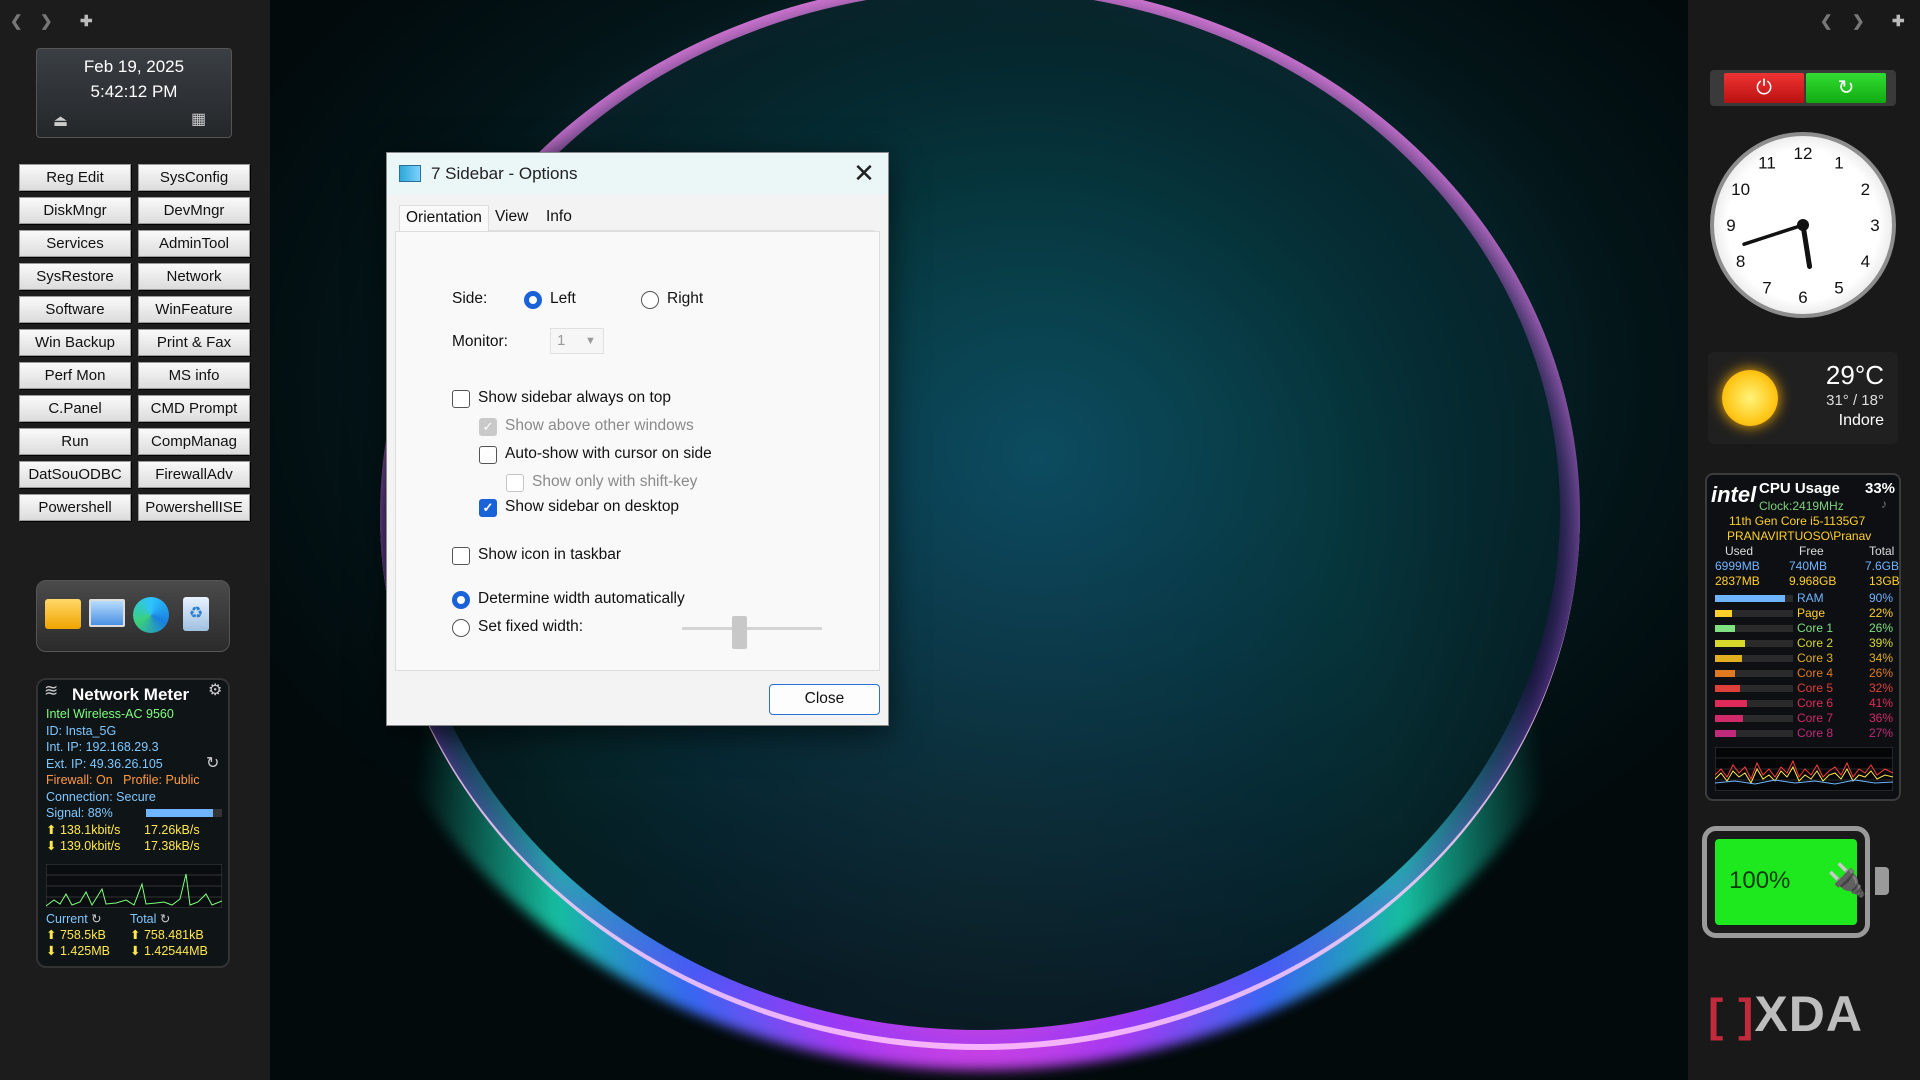 Image resolution: width=1920 pixels, height=1080 pixels. What do you see at coordinates (212, 764) in the screenshot?
I see `refresh-icon: ↻` at bounding box center [212, 764].